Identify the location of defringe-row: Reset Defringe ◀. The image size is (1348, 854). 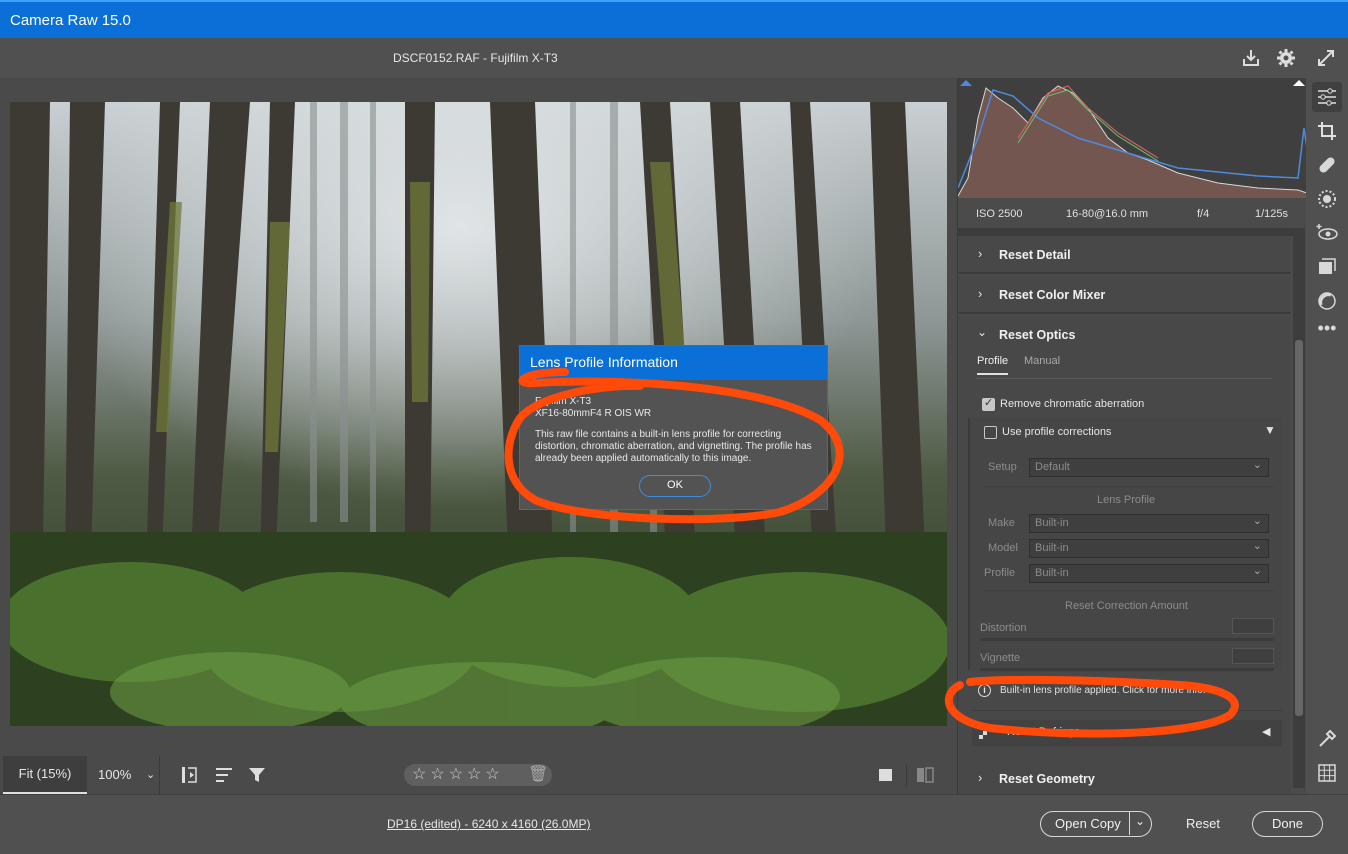
(1127, 733).